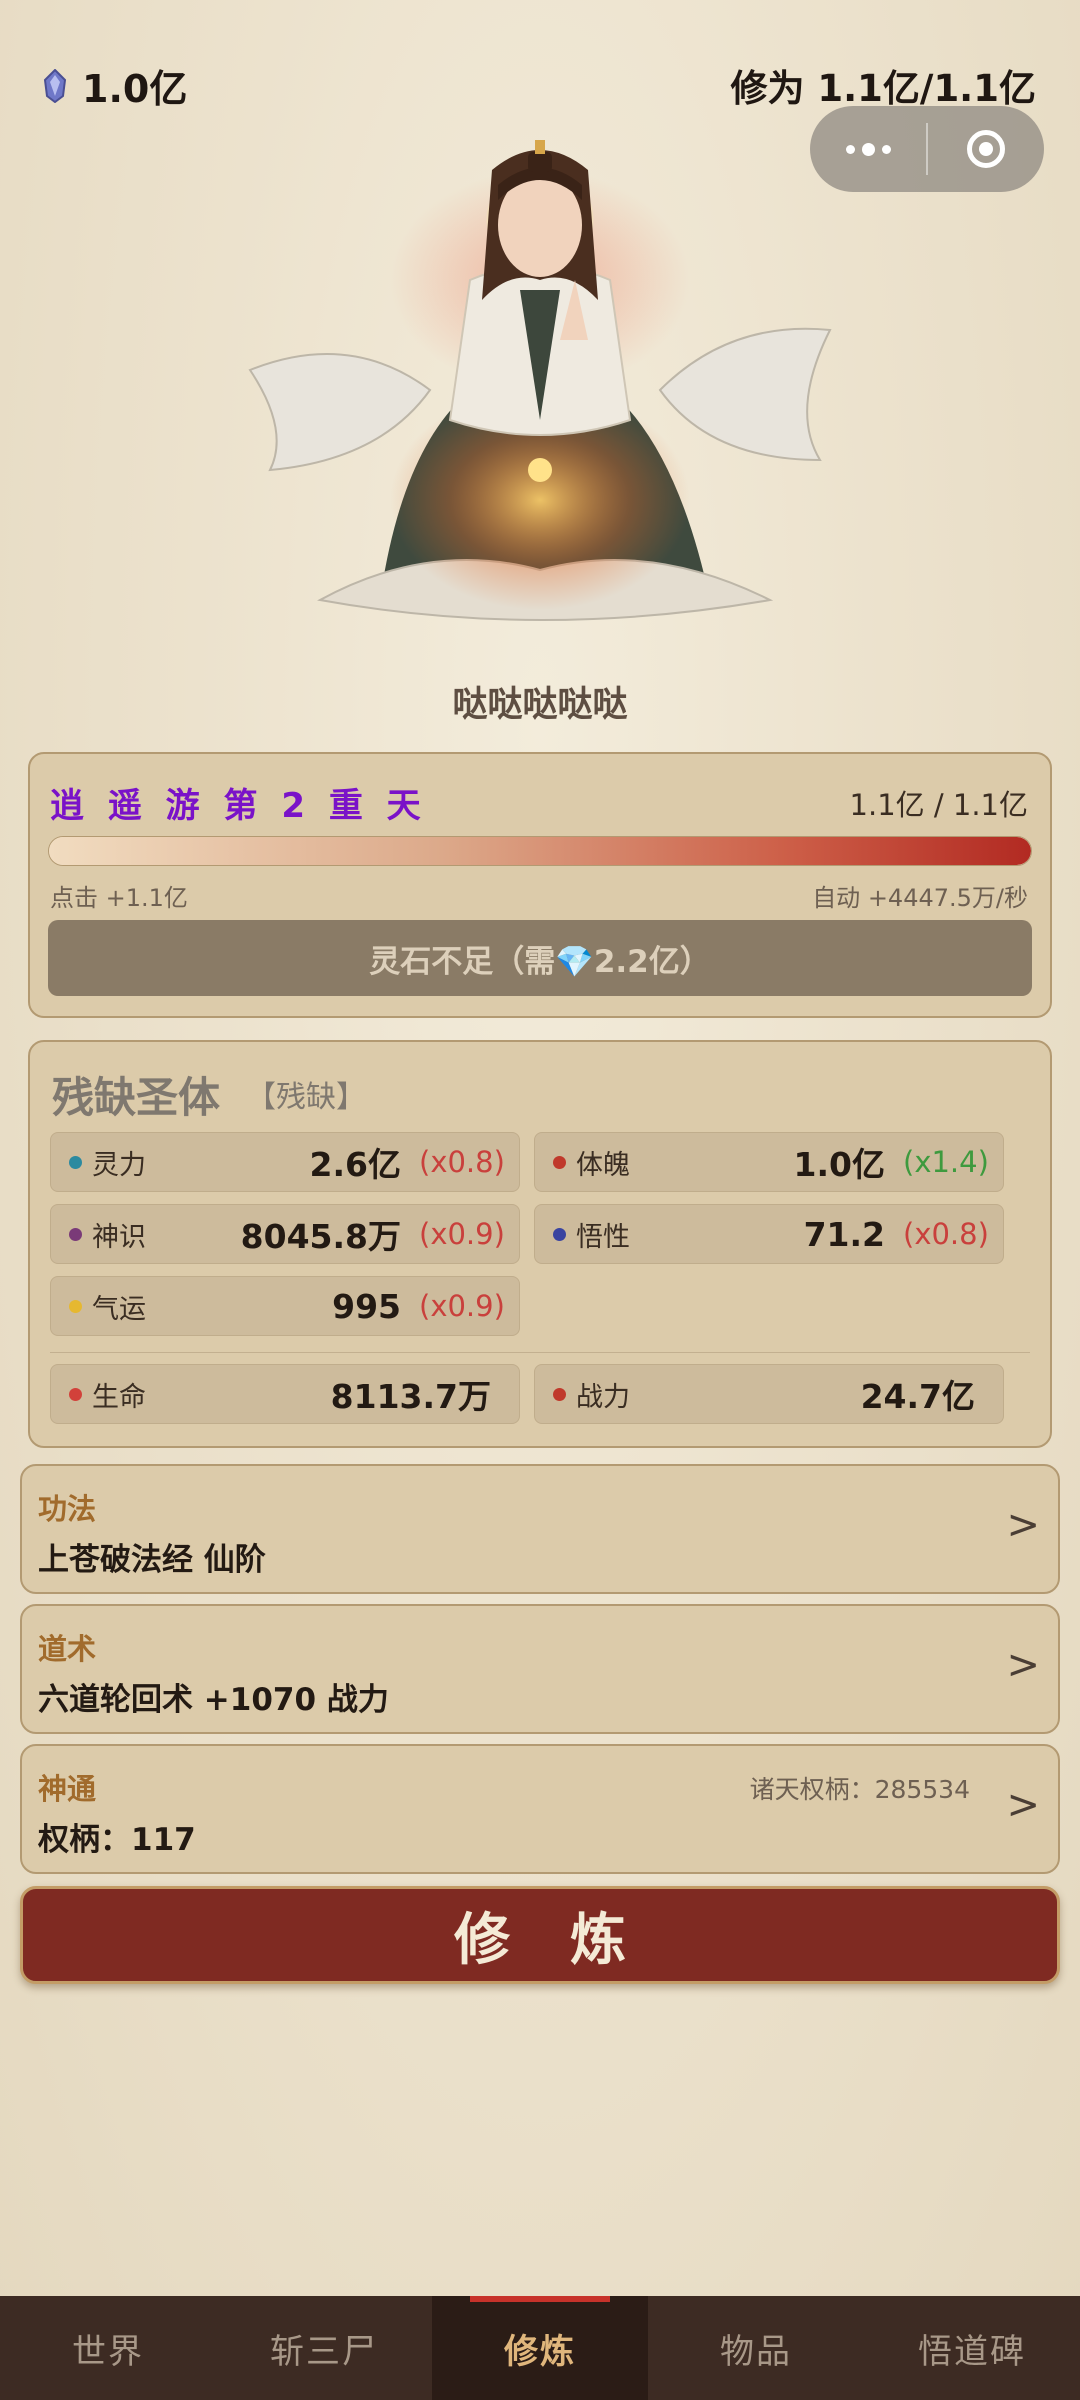 This screenshot has height=2400, width=1080. Describe the element at coordinates (306, 1097) in the screenshot. I see `body-type-tag: 【残缺】` at that location.